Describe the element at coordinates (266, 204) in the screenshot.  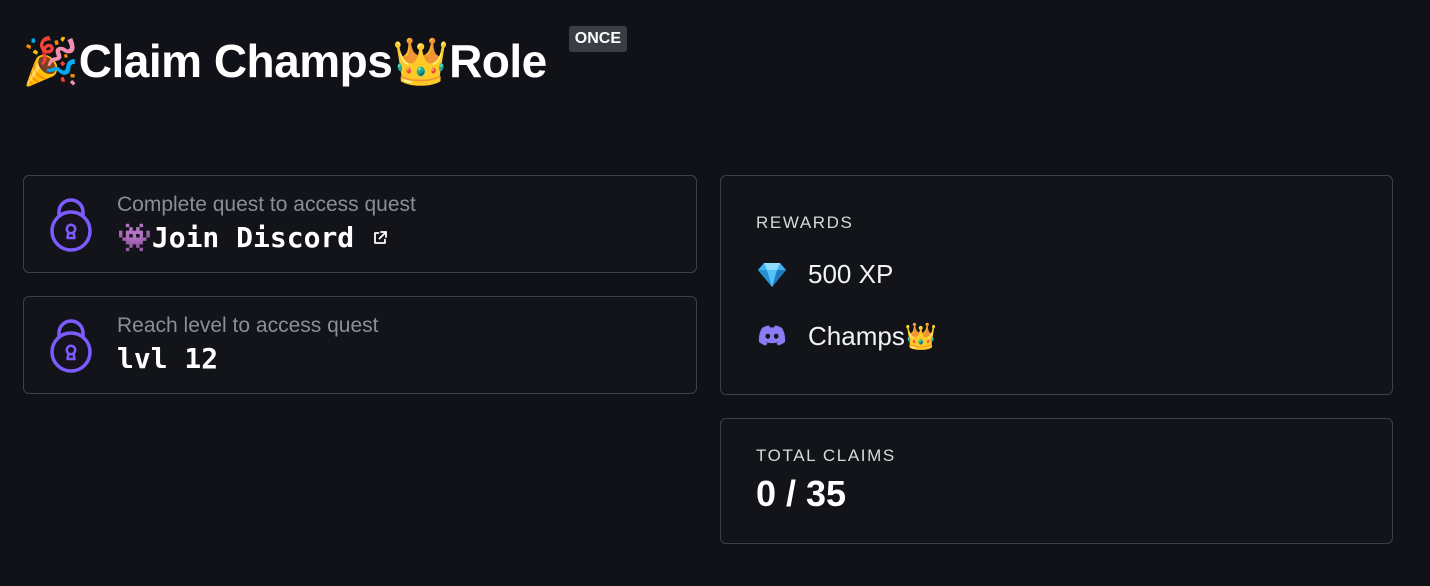
I see `quest-requirement-subtitle: Complete quest to access quest` at that location.